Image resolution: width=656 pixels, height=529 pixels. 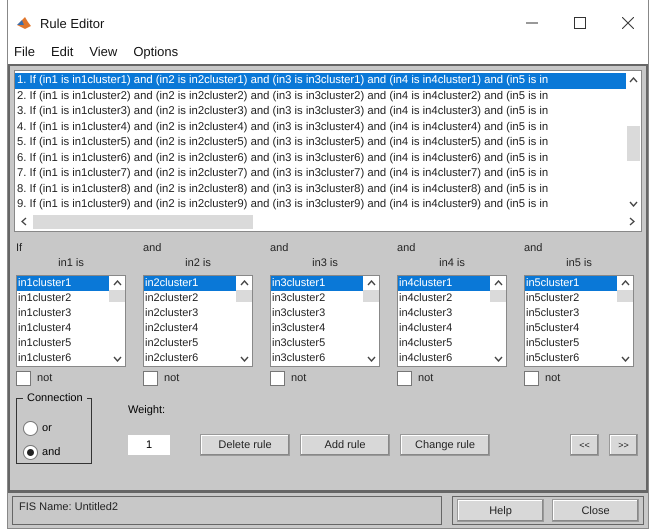 What do you see at coordinates (320, 112) in the screenshot?
I see `rule-item: 3. If (in1 is in1cluster3) and (in2 is in2cluster3) and (in3 is in3cluster3) and (in4 is in4cluster3) and (in5 is in` at bounding box center [320, 112].